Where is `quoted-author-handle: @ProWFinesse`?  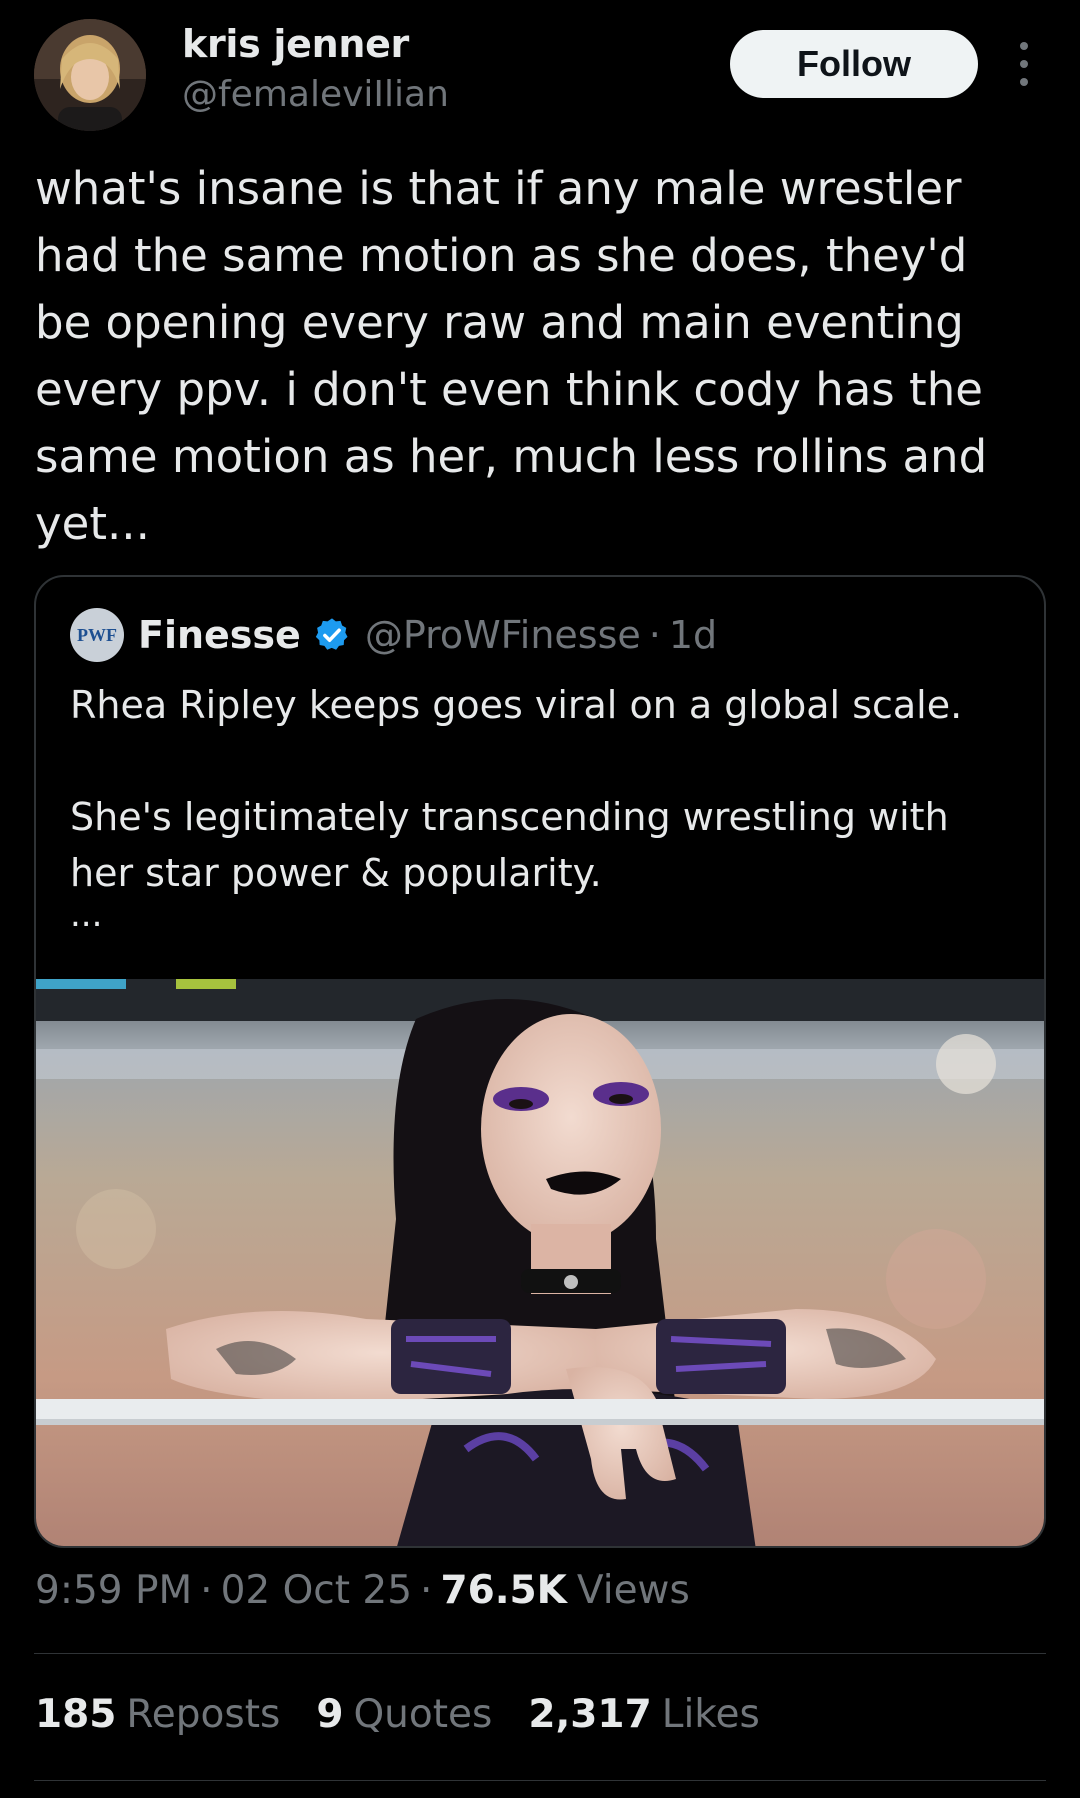
quoted-author-handle: @ProWFinesse is located at coordinates (503, 635).